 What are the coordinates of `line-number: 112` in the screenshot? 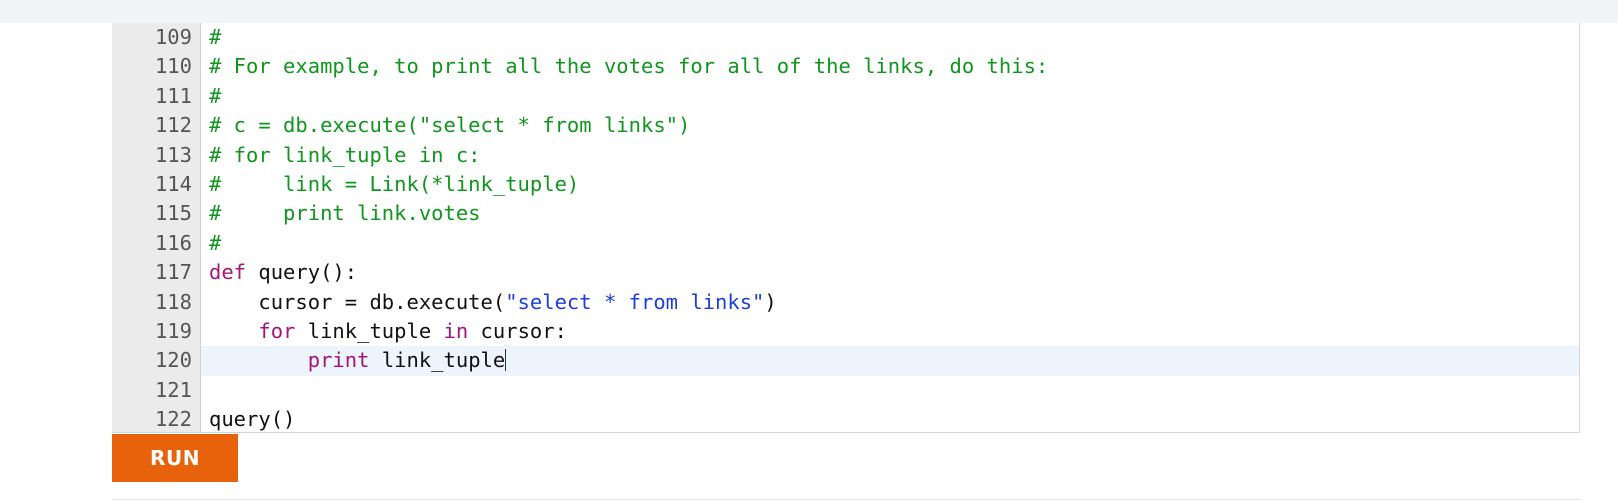 It's located at (173, 125).